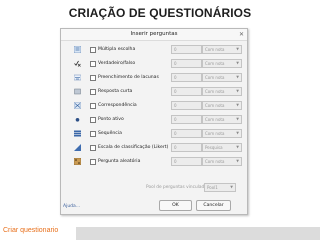 The height and width of the screenshot is (240, 320). Describe the element at coordinates (77, 49) in the screenshot. I see `multiple-choice-icon` at that location.